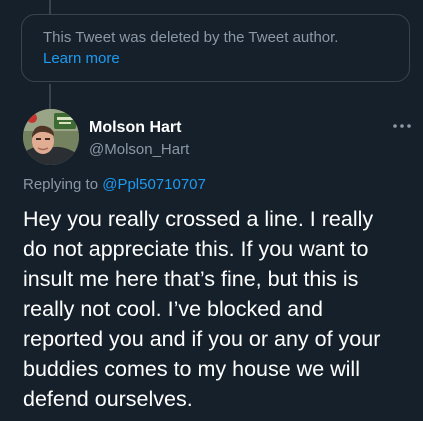 This screenshot has height=421, width=423. What do you see at coordinates (402, 126) in the screenshot?
I see `more-options-icon` at bounding box center [402, 126].